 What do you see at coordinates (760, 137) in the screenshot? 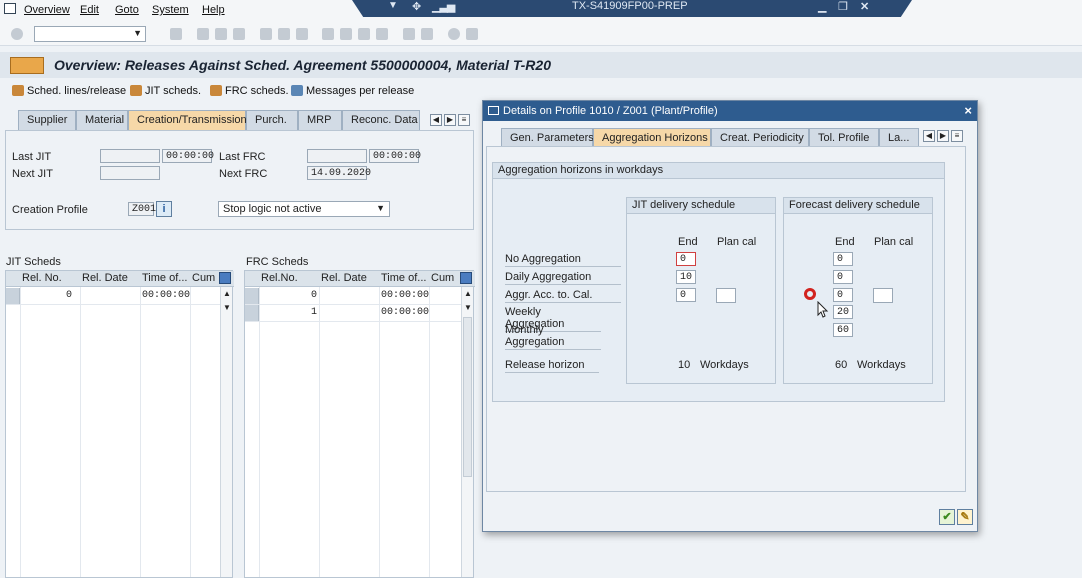
I see `tab-creat-periodicity: Creat. Periodicity` at bounding box center [760, 137].